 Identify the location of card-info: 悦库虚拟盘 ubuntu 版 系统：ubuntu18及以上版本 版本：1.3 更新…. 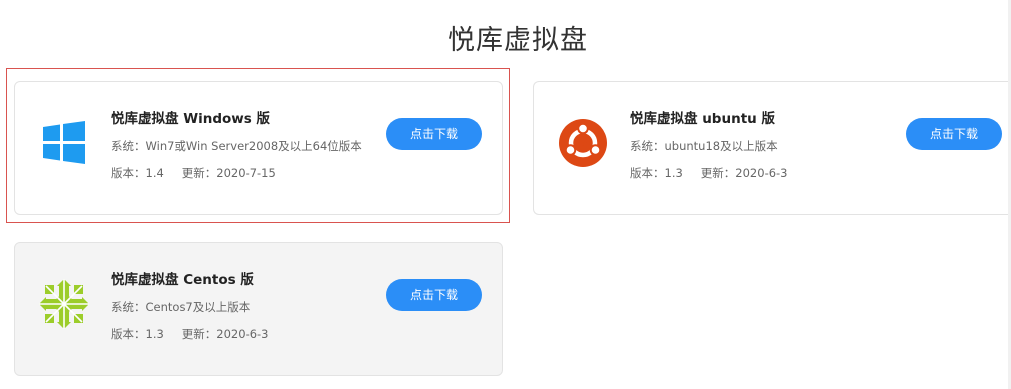
(709, 149).